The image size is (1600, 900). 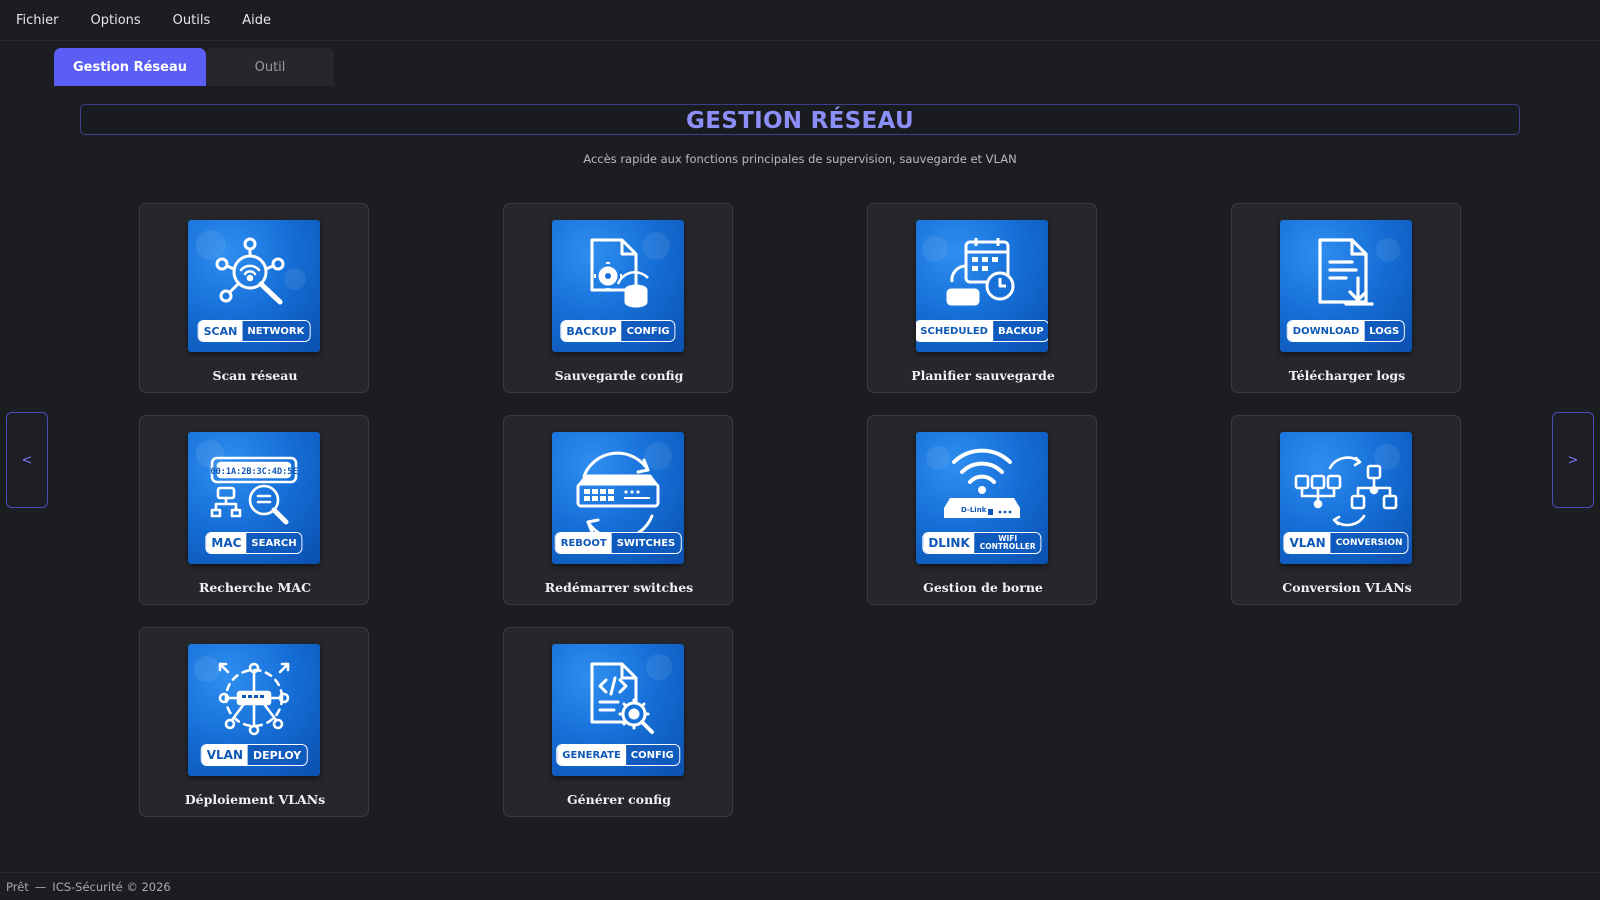 What do you see at coordinates (1346, 286) in the screenshot?
I see `download-logs-icon: DOWNLOAD LOGS` at bounding box center [1346, 286].